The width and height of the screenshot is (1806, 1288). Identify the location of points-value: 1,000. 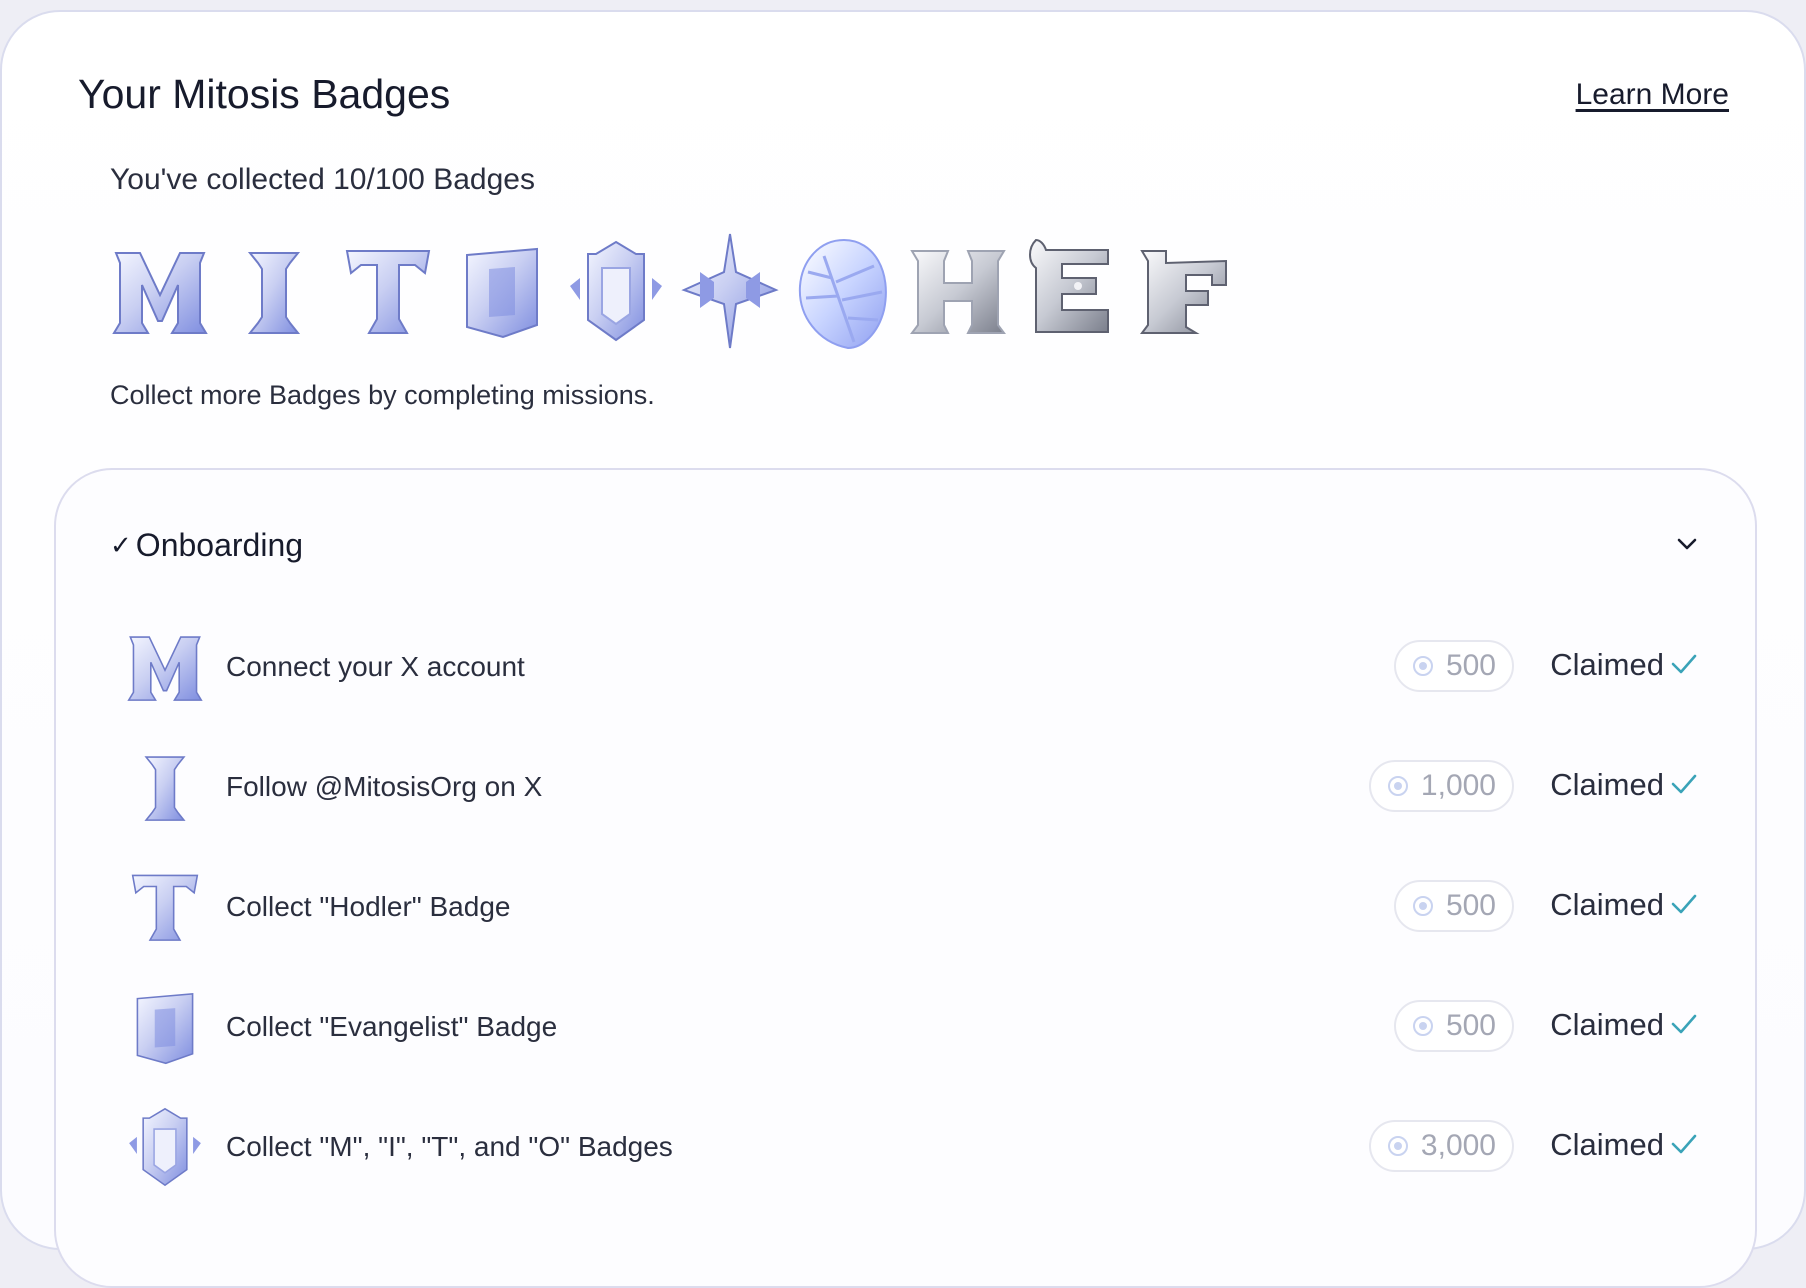
(1458, 785).